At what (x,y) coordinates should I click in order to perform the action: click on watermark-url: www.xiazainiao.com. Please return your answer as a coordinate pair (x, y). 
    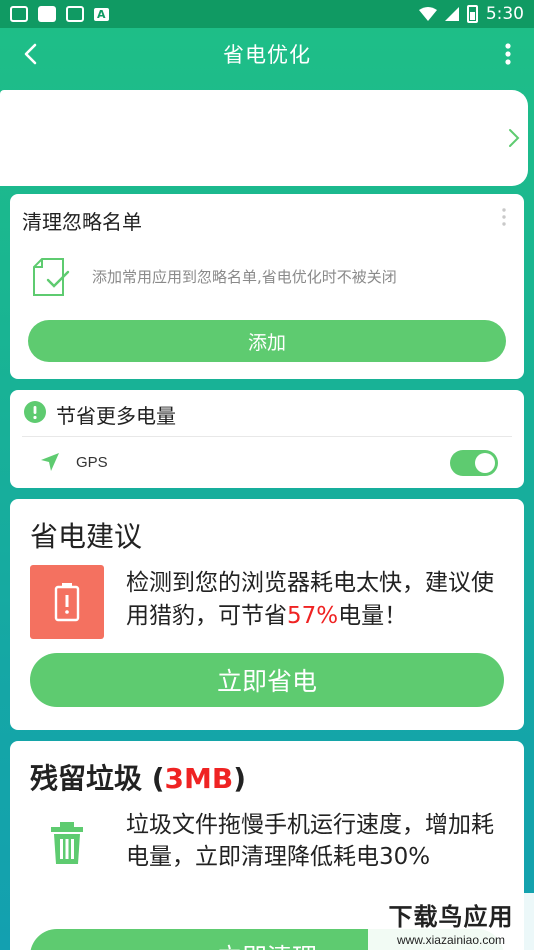
    Looking at the image, I should click on (451, 939).